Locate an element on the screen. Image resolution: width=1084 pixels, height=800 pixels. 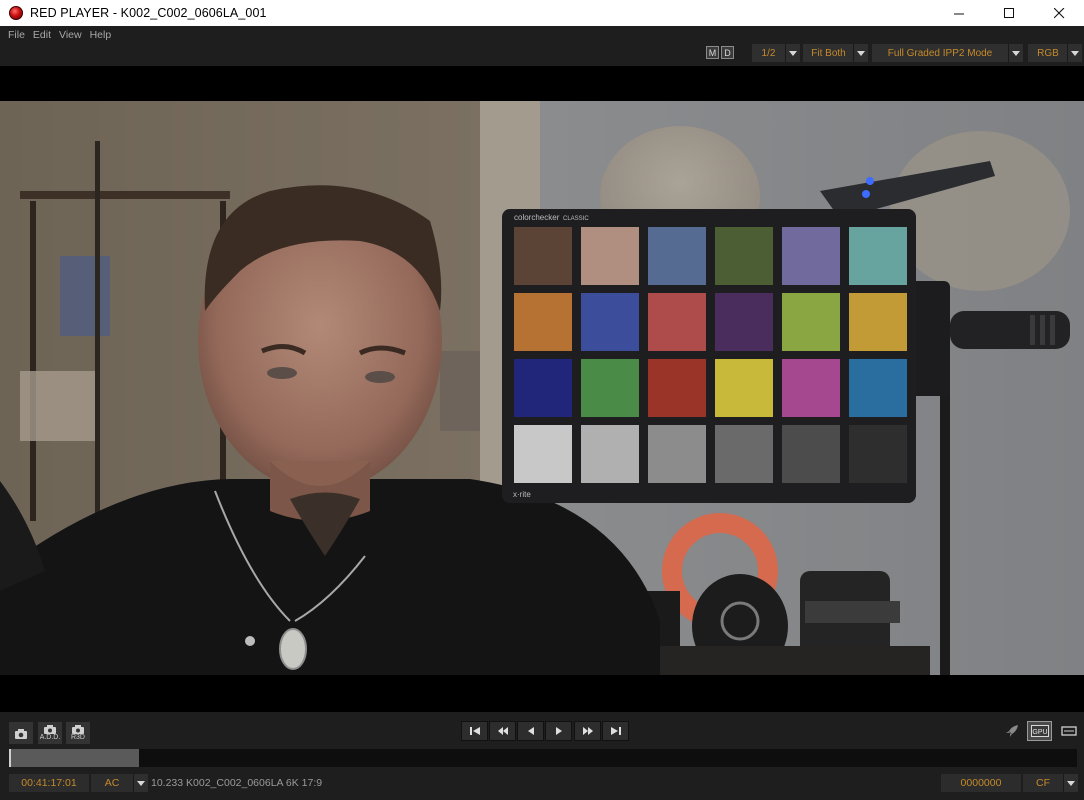
clip-info-text: 10.233 K002_C002_0606LA 6K 17:9 is located at coordinates (237, 783).